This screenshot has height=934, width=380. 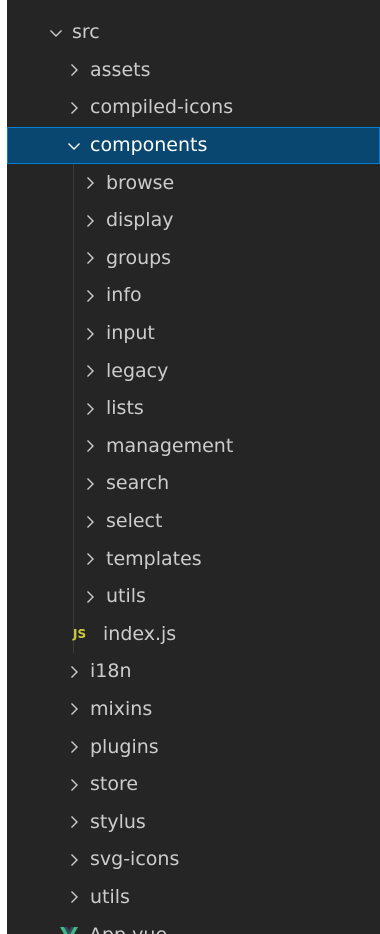 I want to click on folder-components: components, so click(x=193, y=145).